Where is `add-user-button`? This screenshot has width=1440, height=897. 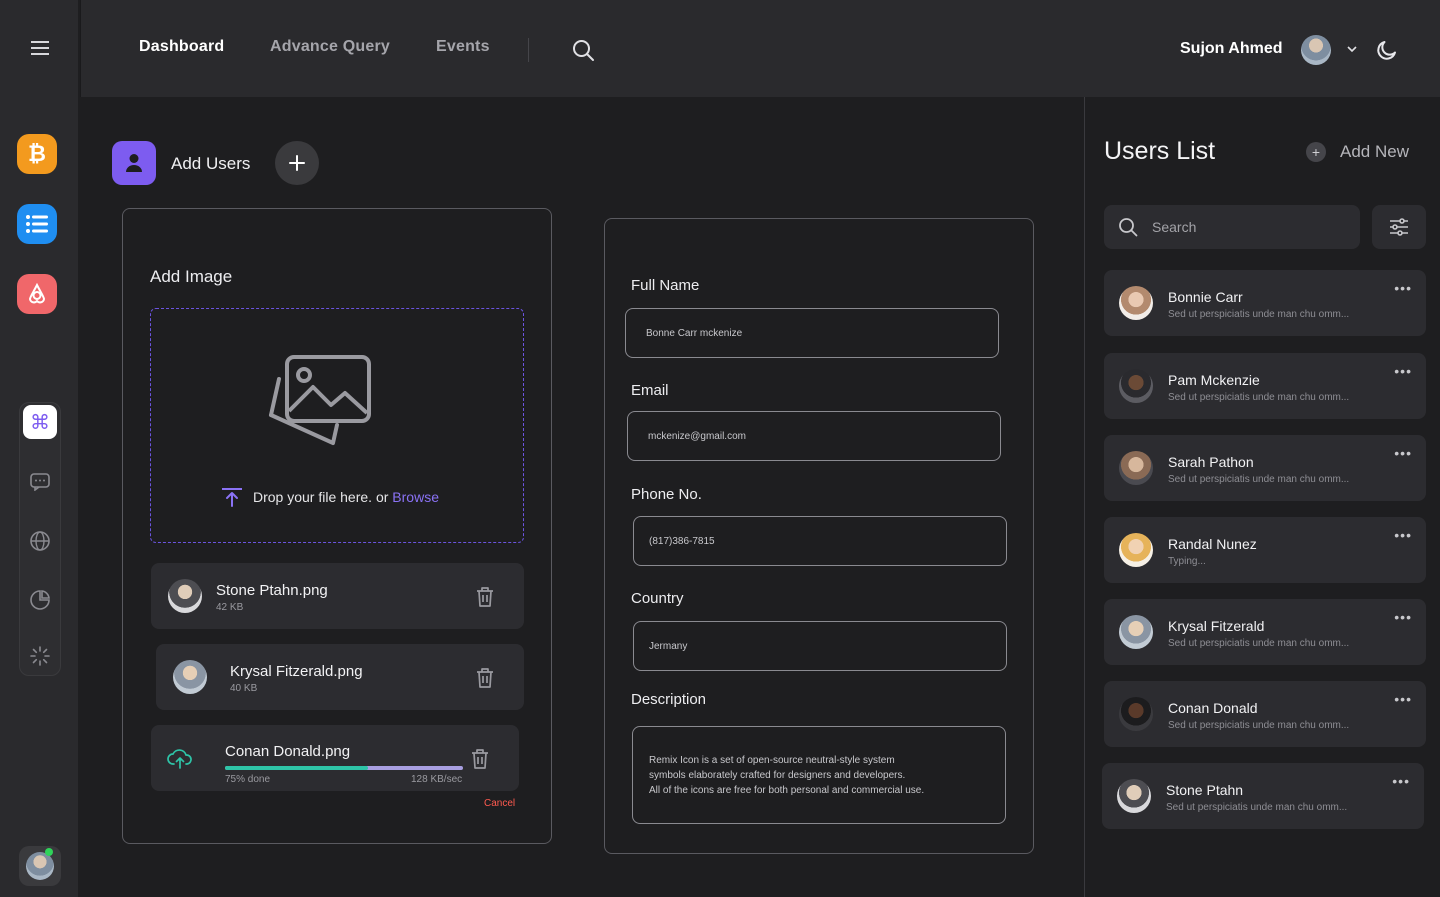
add-user-button is located at coordinates (297, 163).